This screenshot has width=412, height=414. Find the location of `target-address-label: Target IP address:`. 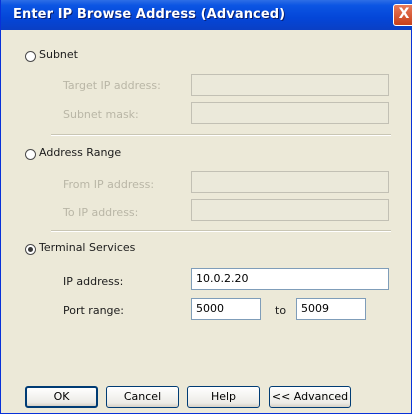

target-address-label: Target IP address: is located at coordinates (112, 85).